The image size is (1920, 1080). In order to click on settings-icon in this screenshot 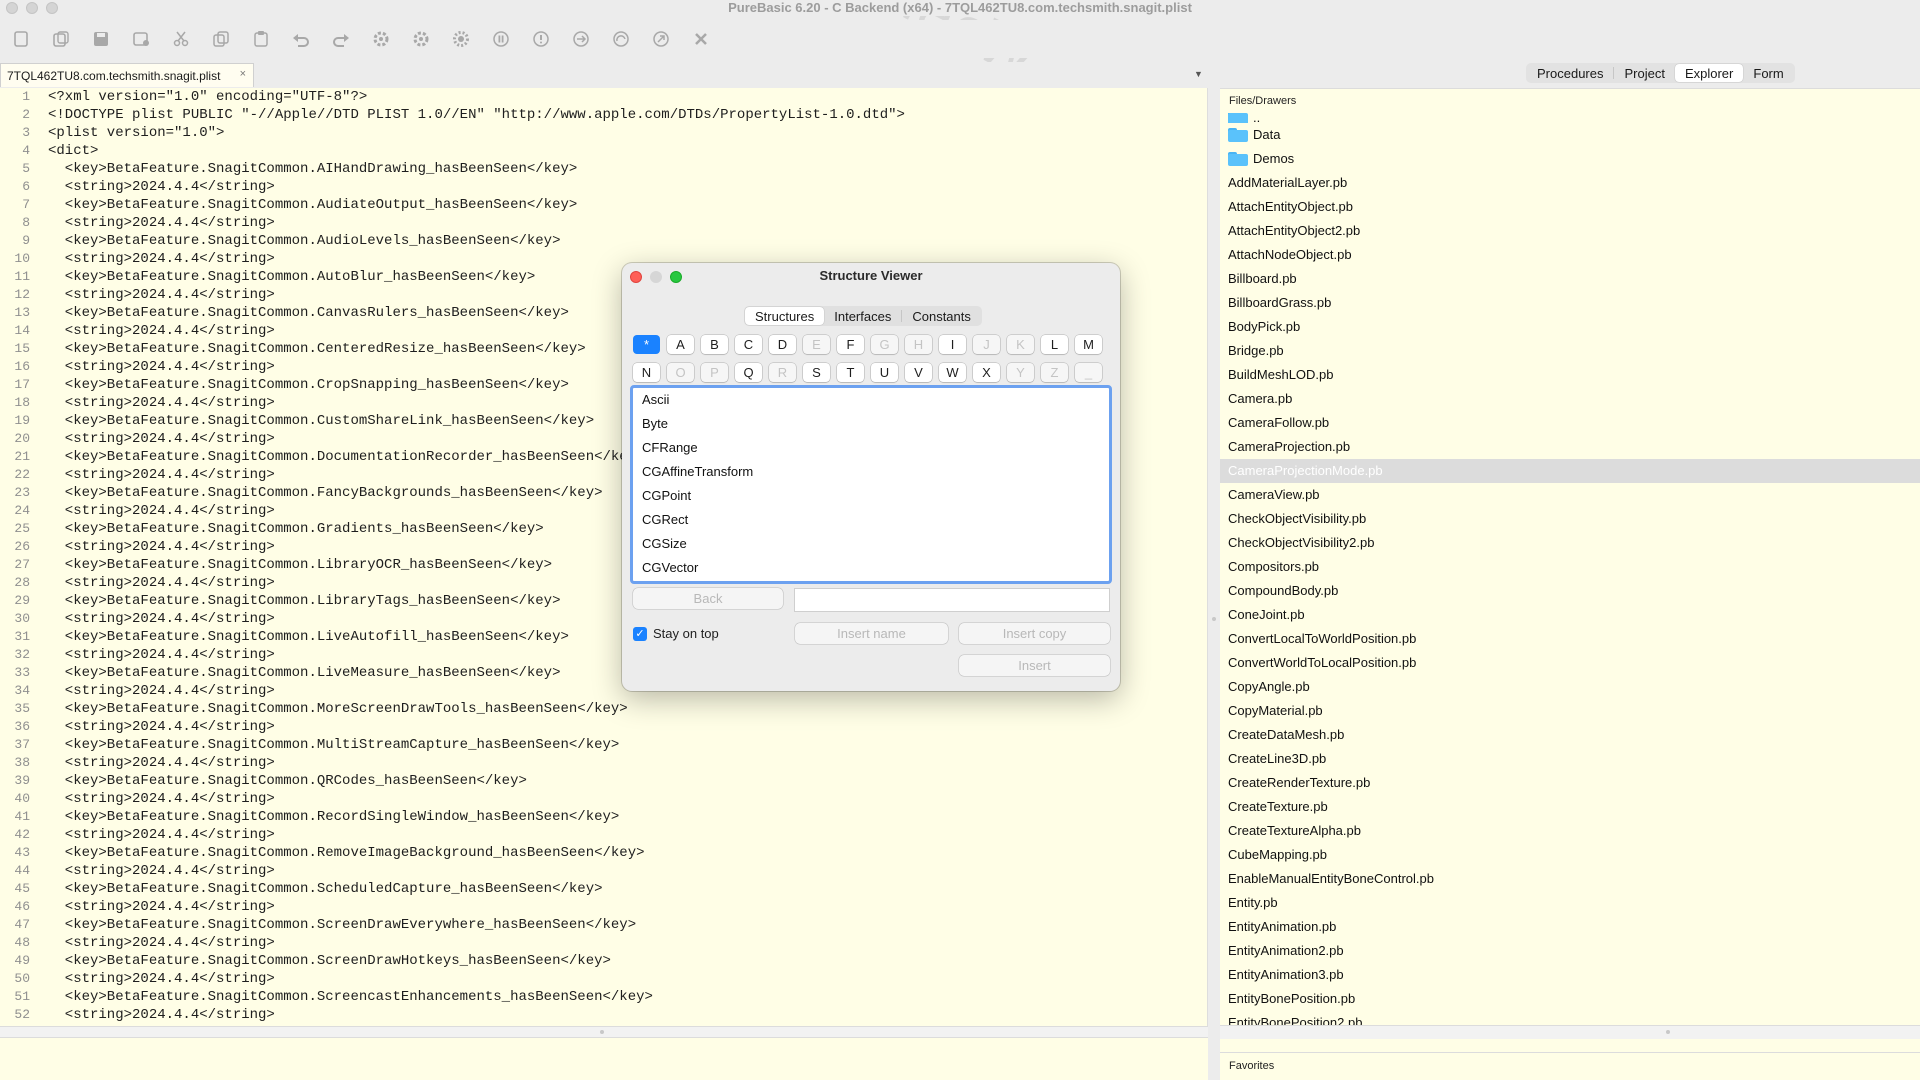, I will do `click(461, 39)`.